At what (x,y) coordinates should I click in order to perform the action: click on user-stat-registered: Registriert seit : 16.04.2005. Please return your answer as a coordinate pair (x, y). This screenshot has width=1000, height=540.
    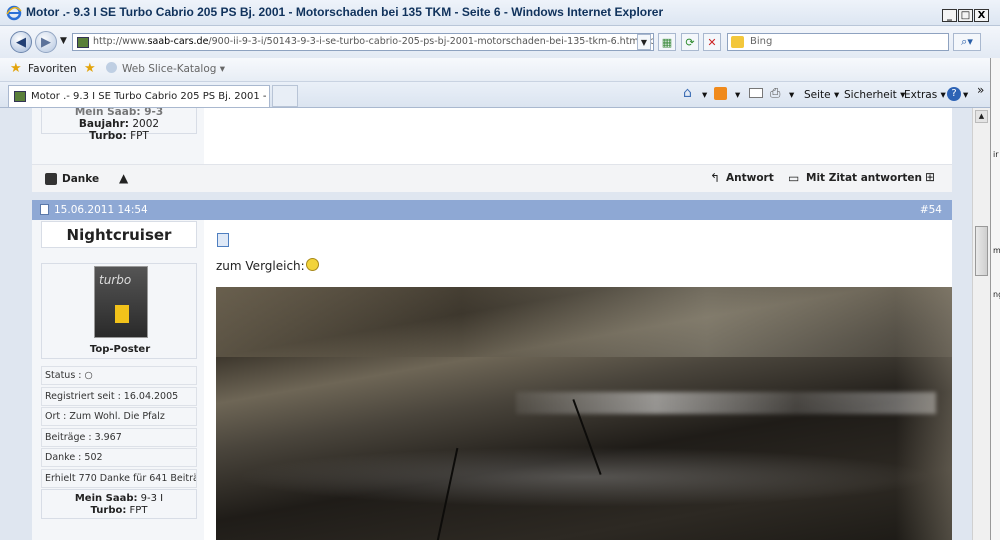
    Looking at the image, I should click on (119, 396).